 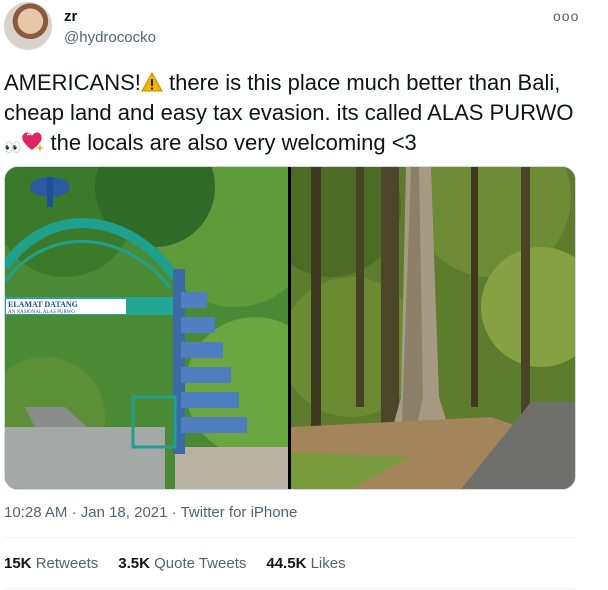 What do you see at coordinates (12, 147) in the screenshot?
I see `eyes-emoji-icon: 👀` at bounding box center [12, 147].